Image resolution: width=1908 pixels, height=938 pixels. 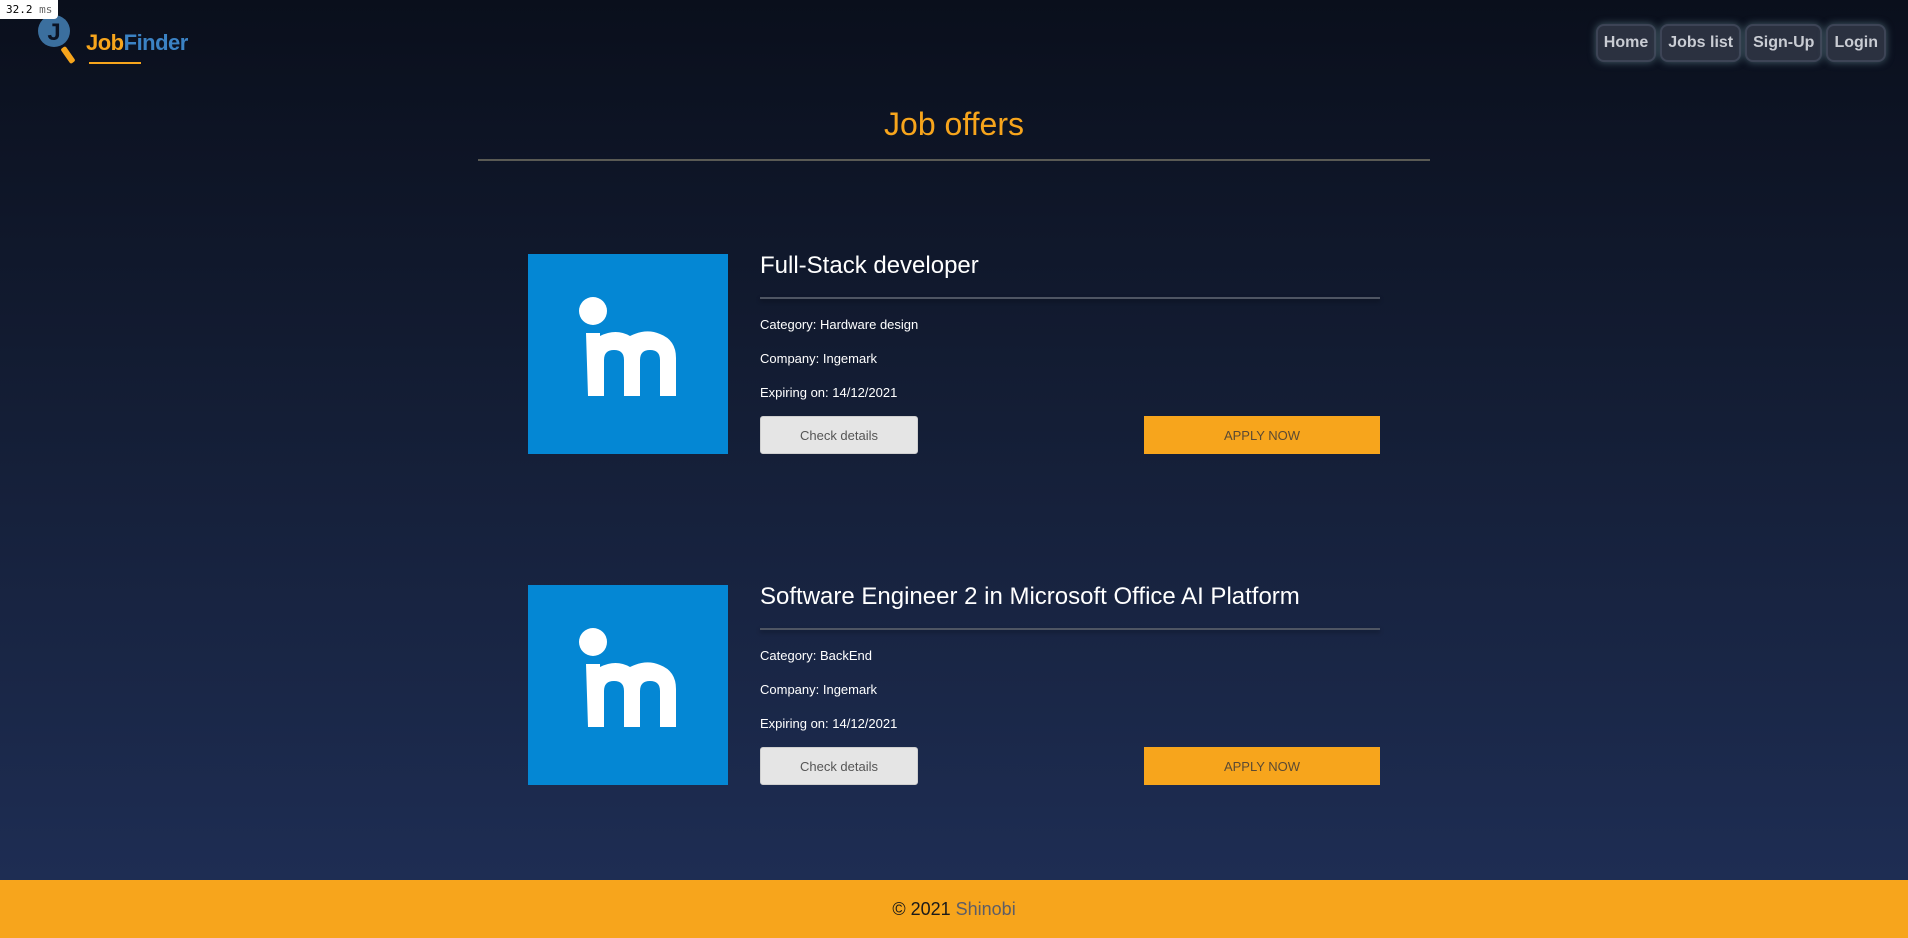 What do you see at coordinates (921, 909) in the screenshot?
I see `footer-copyright: © 2021` at bounding box center [921, 909].